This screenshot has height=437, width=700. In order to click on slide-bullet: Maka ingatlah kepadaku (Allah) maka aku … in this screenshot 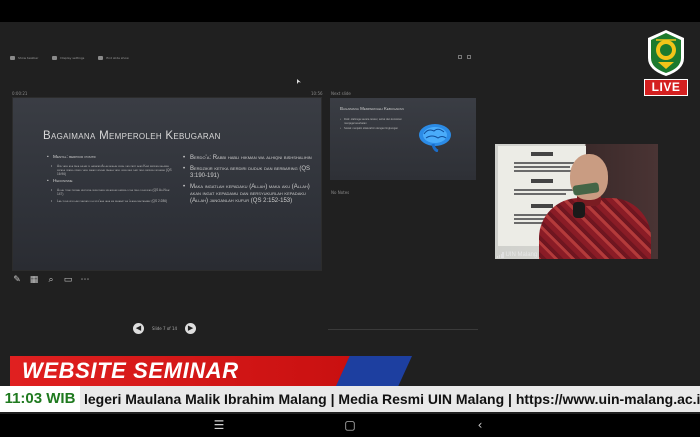, I will do `click(248, 194)`.